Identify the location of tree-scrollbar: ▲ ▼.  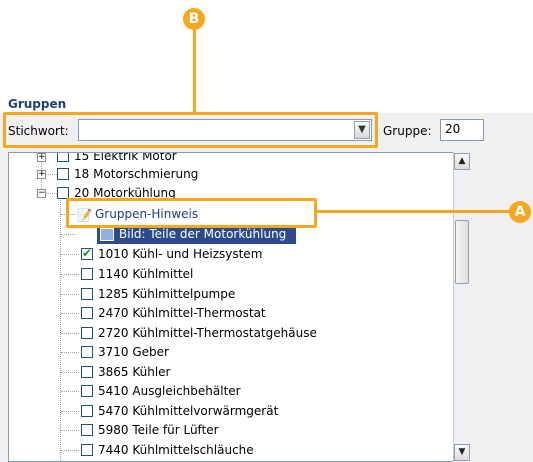
(461, 307).